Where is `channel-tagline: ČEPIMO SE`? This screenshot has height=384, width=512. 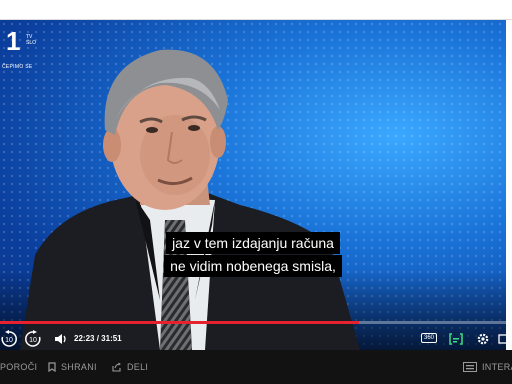 channel-tagline: ČEPIMO SE is located at coordinates (17, 67).